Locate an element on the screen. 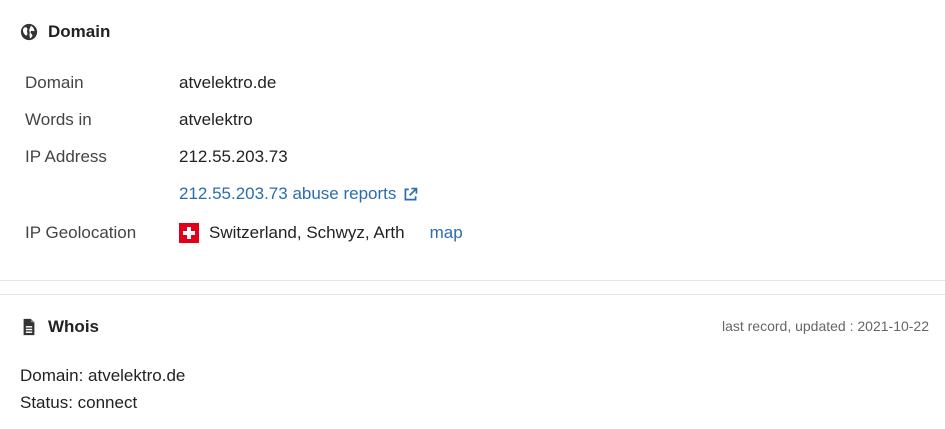  domain-section-header: Domain is located at coordinates (65, 32).